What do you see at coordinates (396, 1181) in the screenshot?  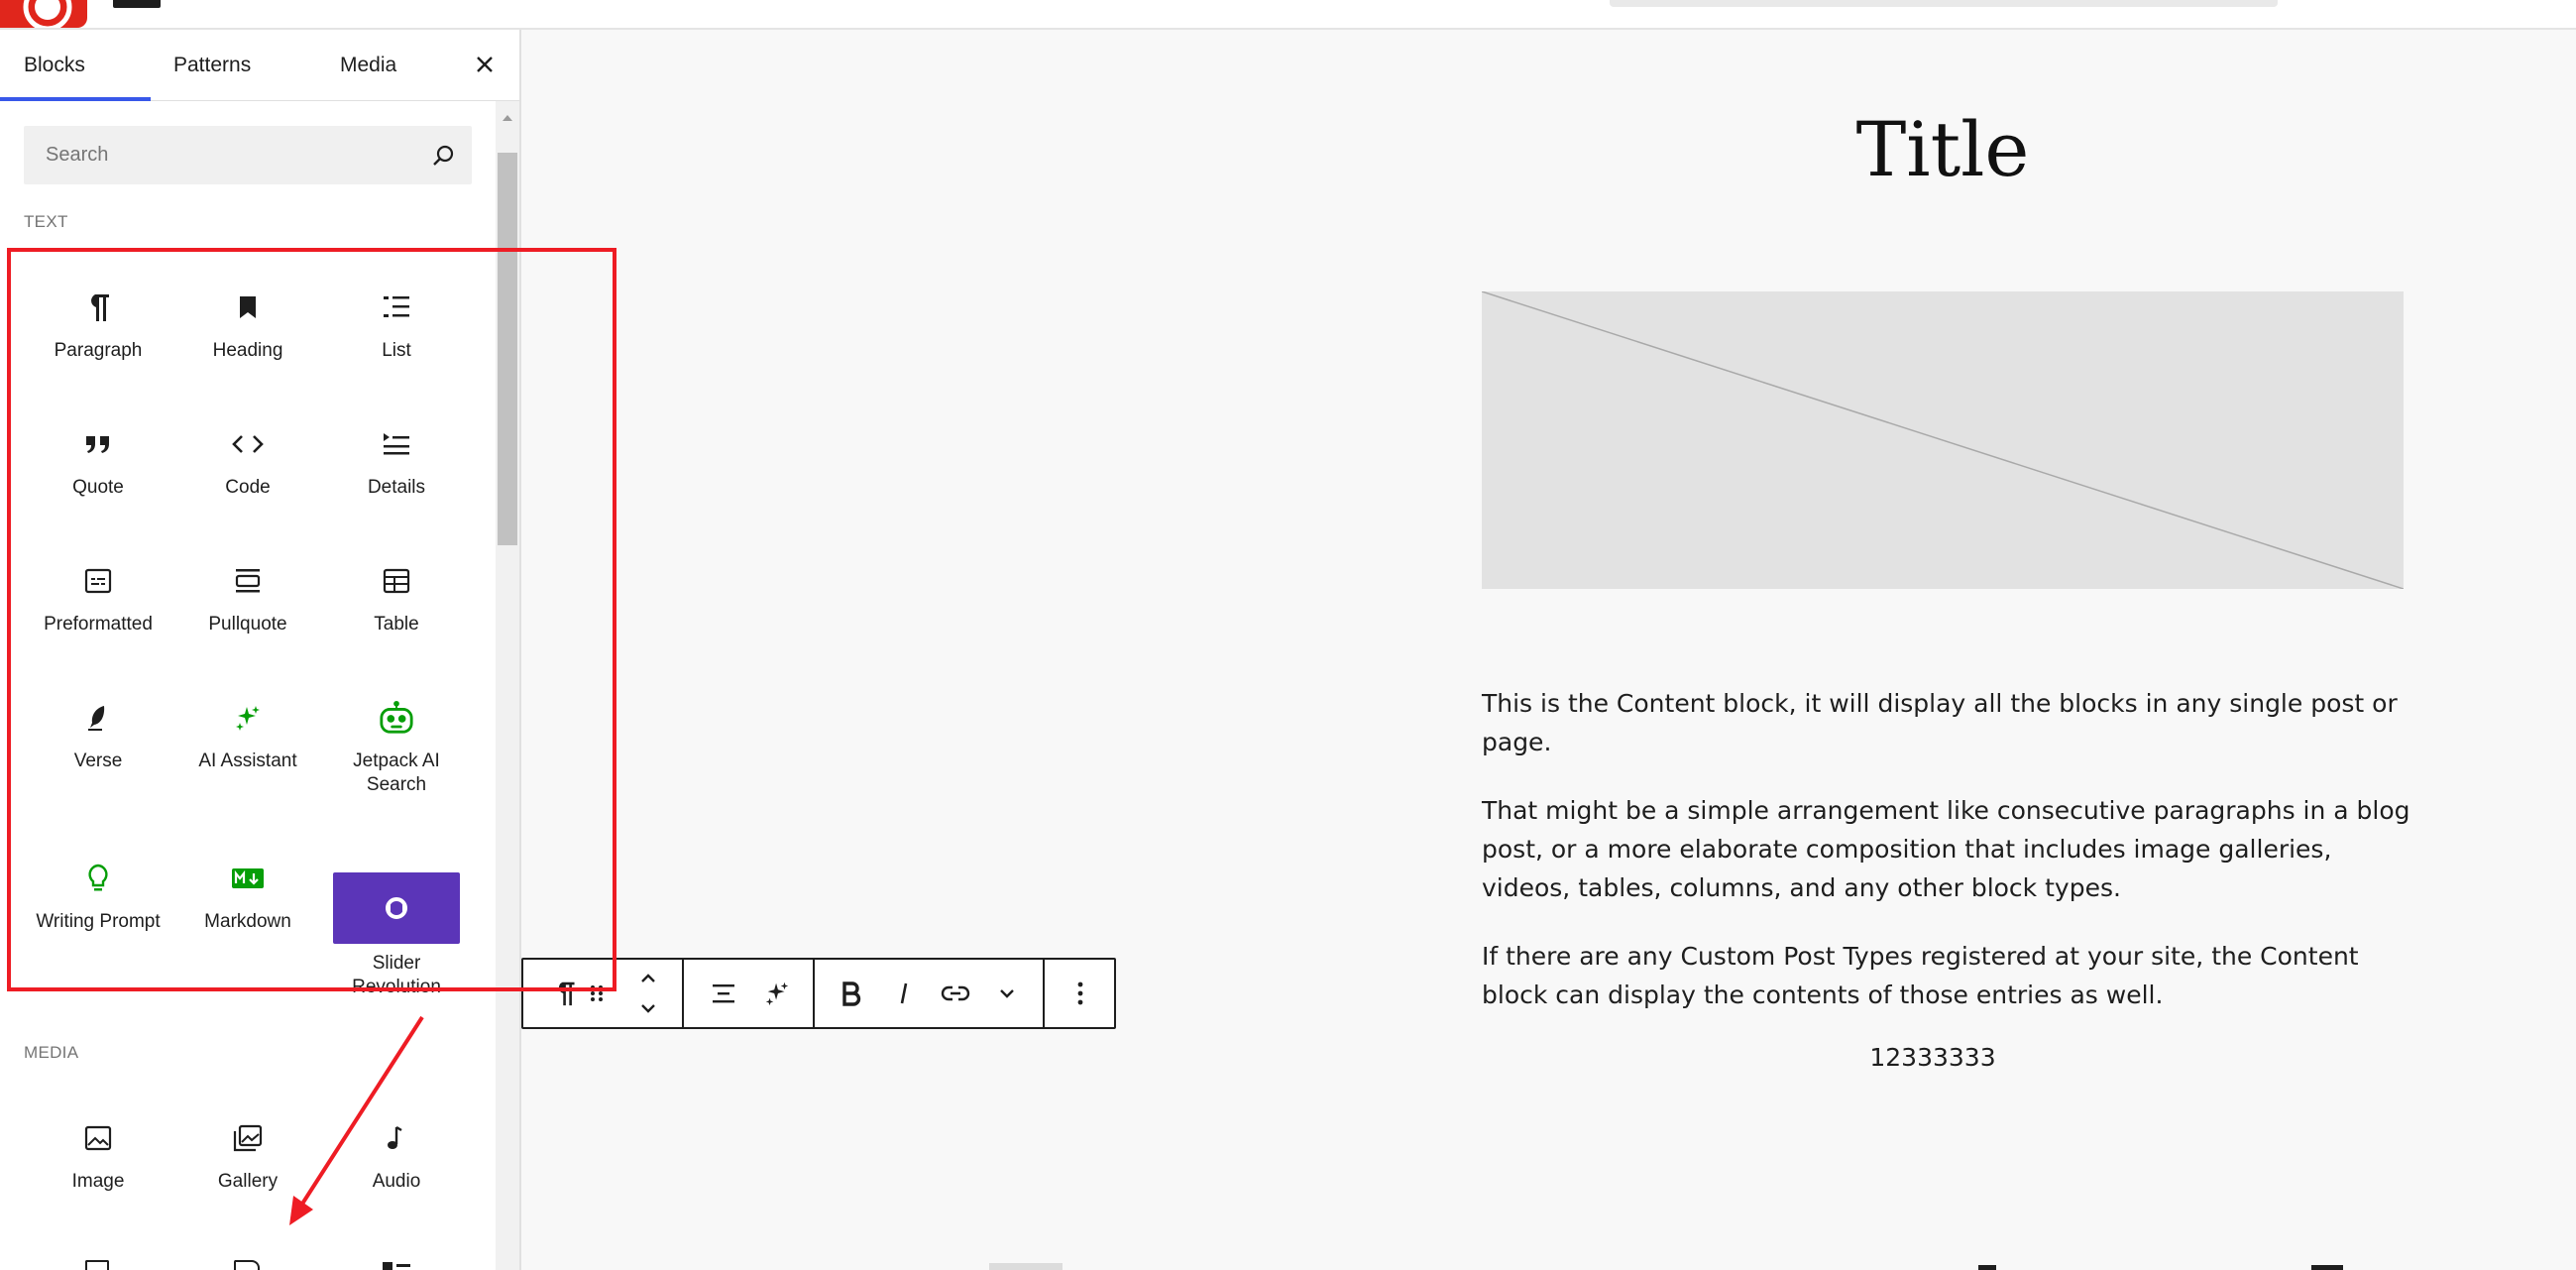 I see `block-label: Audio` at bounding box center [396, 1181].